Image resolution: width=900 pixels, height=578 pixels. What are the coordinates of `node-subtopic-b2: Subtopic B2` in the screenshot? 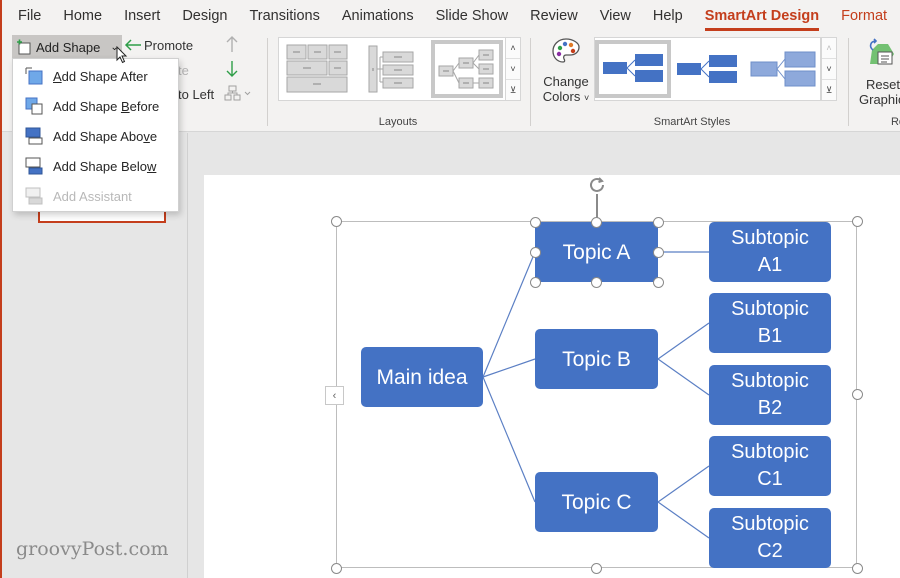 It's located at (770, 395).